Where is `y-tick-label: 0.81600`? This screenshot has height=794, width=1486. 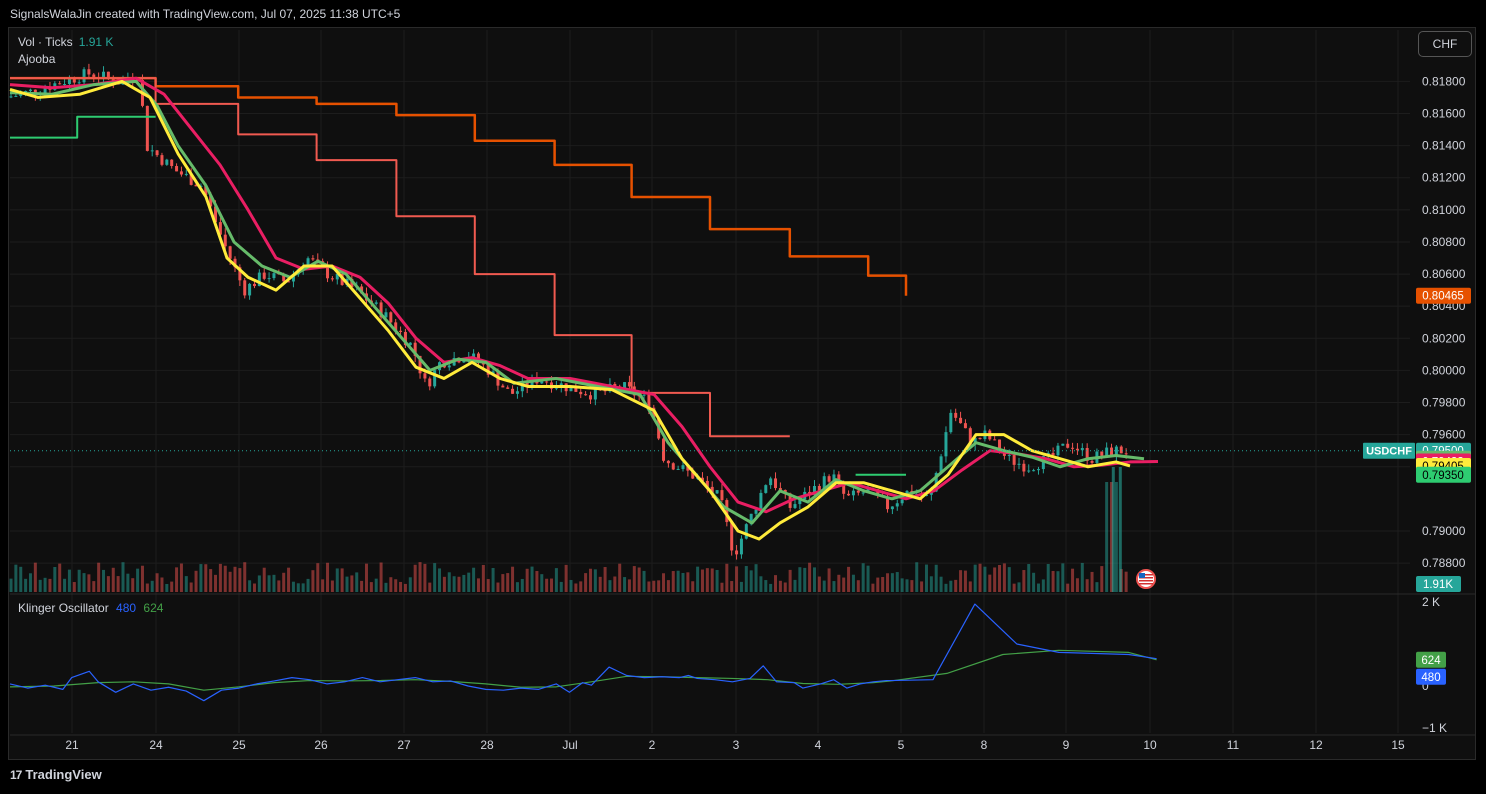 y-tick-label: 0.81600 is located at coordinates (1444, 113).